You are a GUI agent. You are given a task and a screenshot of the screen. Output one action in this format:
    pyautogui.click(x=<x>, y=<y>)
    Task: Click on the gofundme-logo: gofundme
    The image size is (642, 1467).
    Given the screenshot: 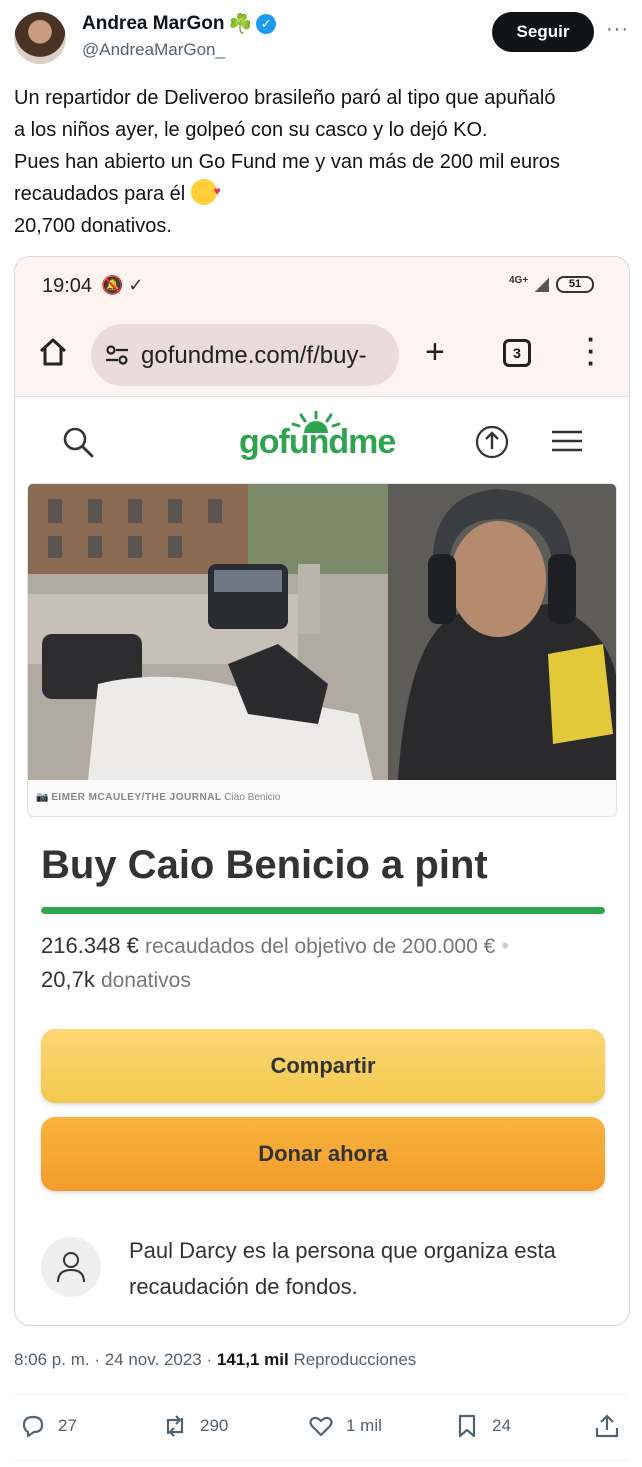 What is the action you would take?
    pyautogui.click(x=317, y=442)
    